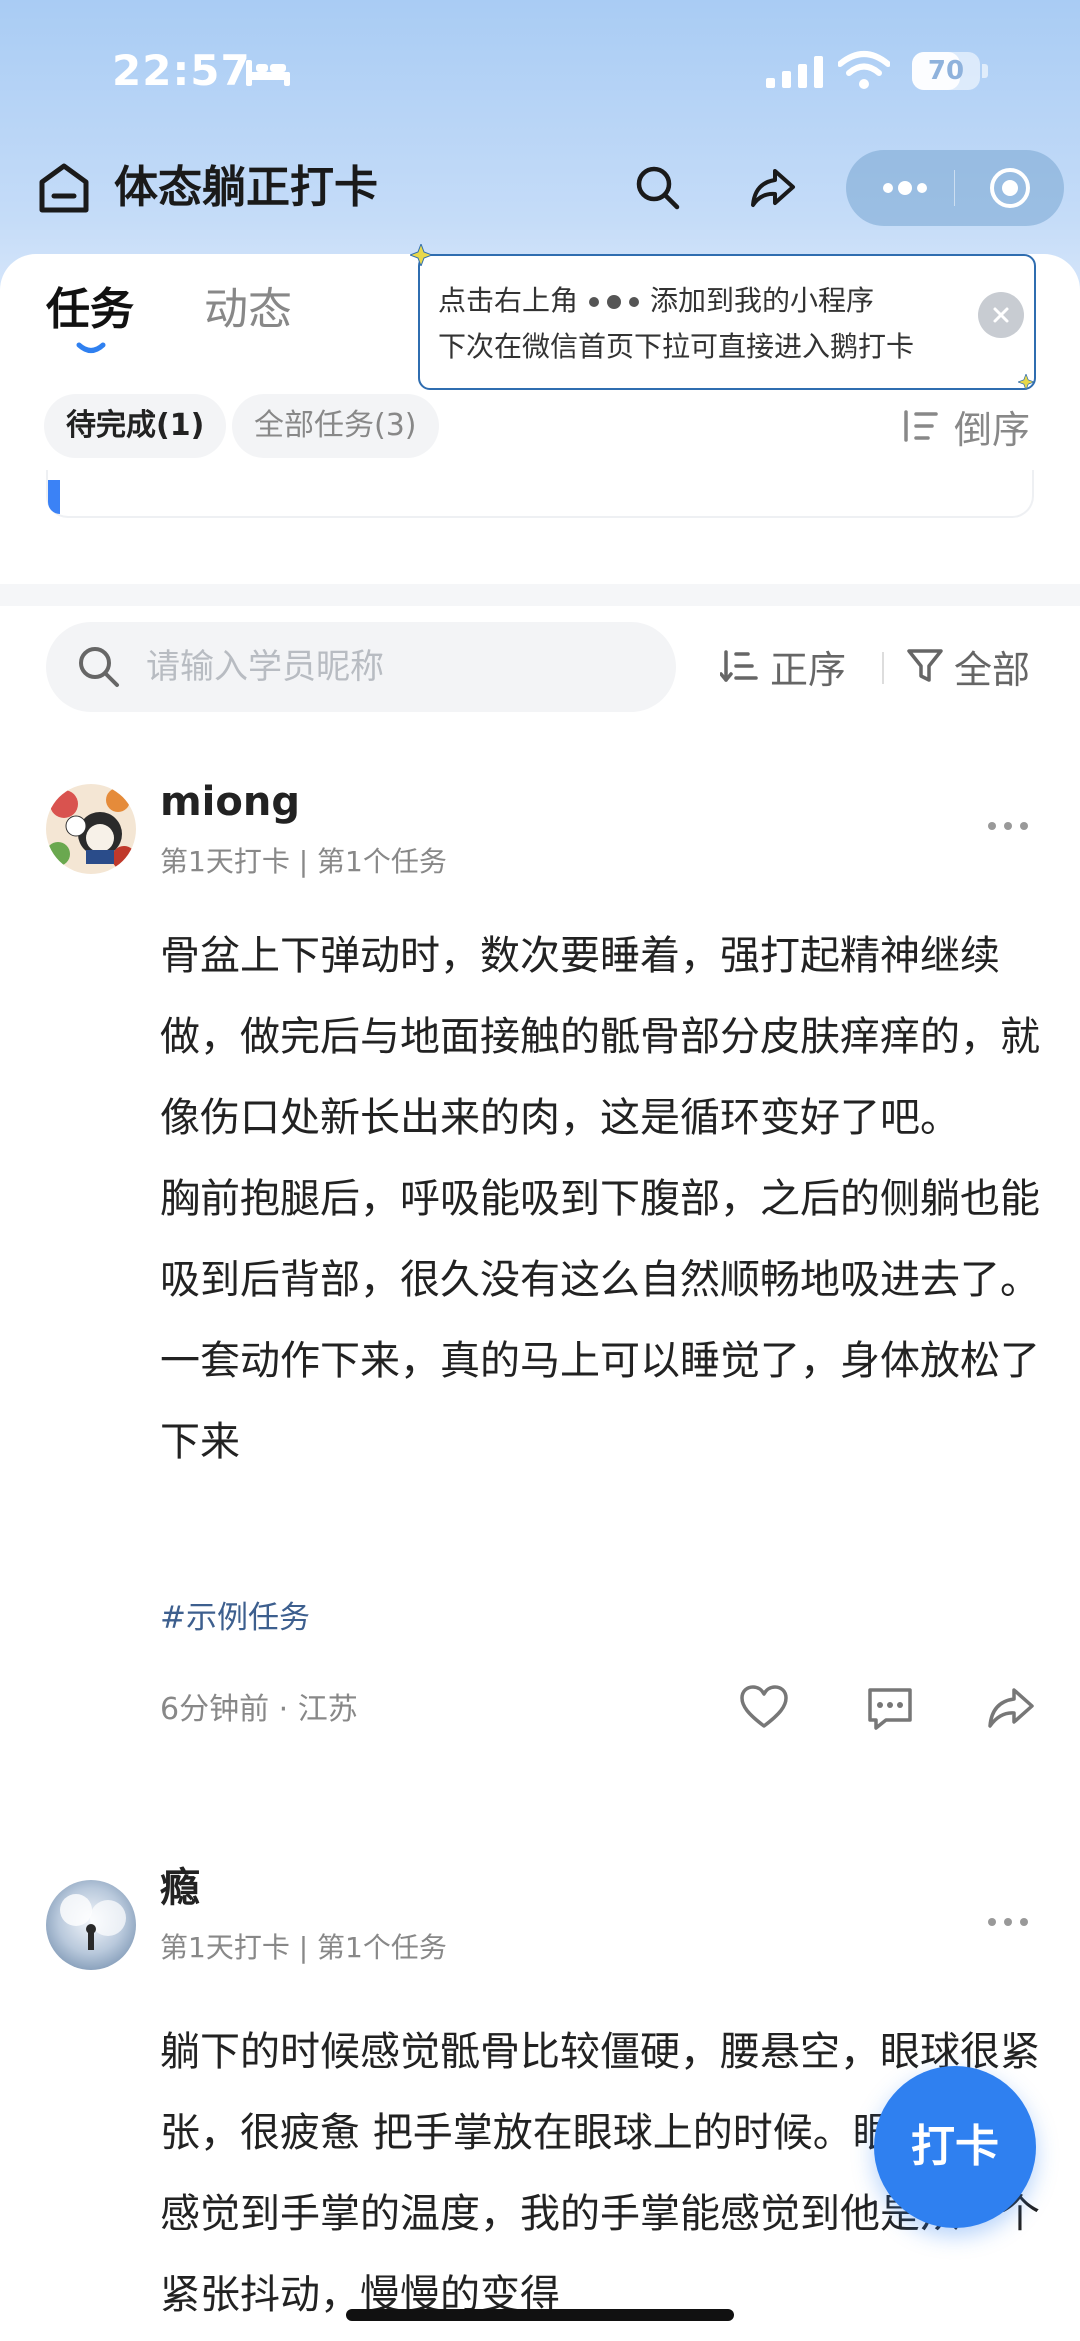 This screenshot has width=1080, height=2341. Describe the element at coordinates (90, 310) in the screenshot. I see `tab-task: 任务` at that location.